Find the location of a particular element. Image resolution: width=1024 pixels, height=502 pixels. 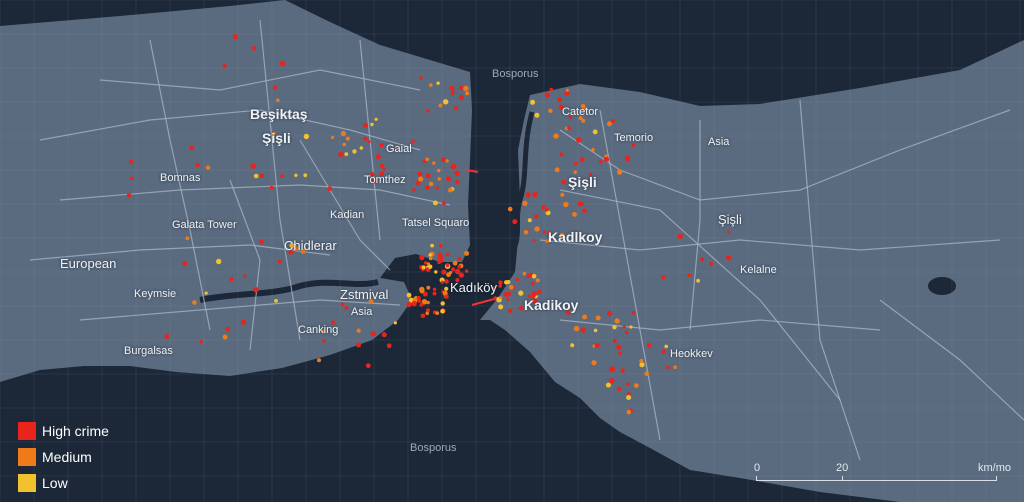

place-label-tomthez: Tomthez is located at coordinates (385, 180).